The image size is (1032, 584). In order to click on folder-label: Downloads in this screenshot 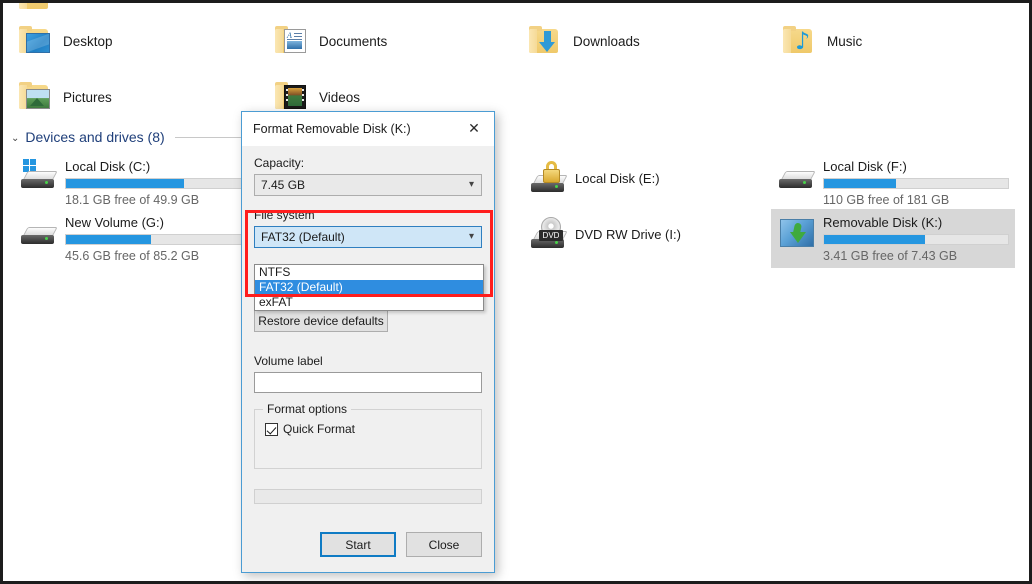, I will do `click(606, 41)`.